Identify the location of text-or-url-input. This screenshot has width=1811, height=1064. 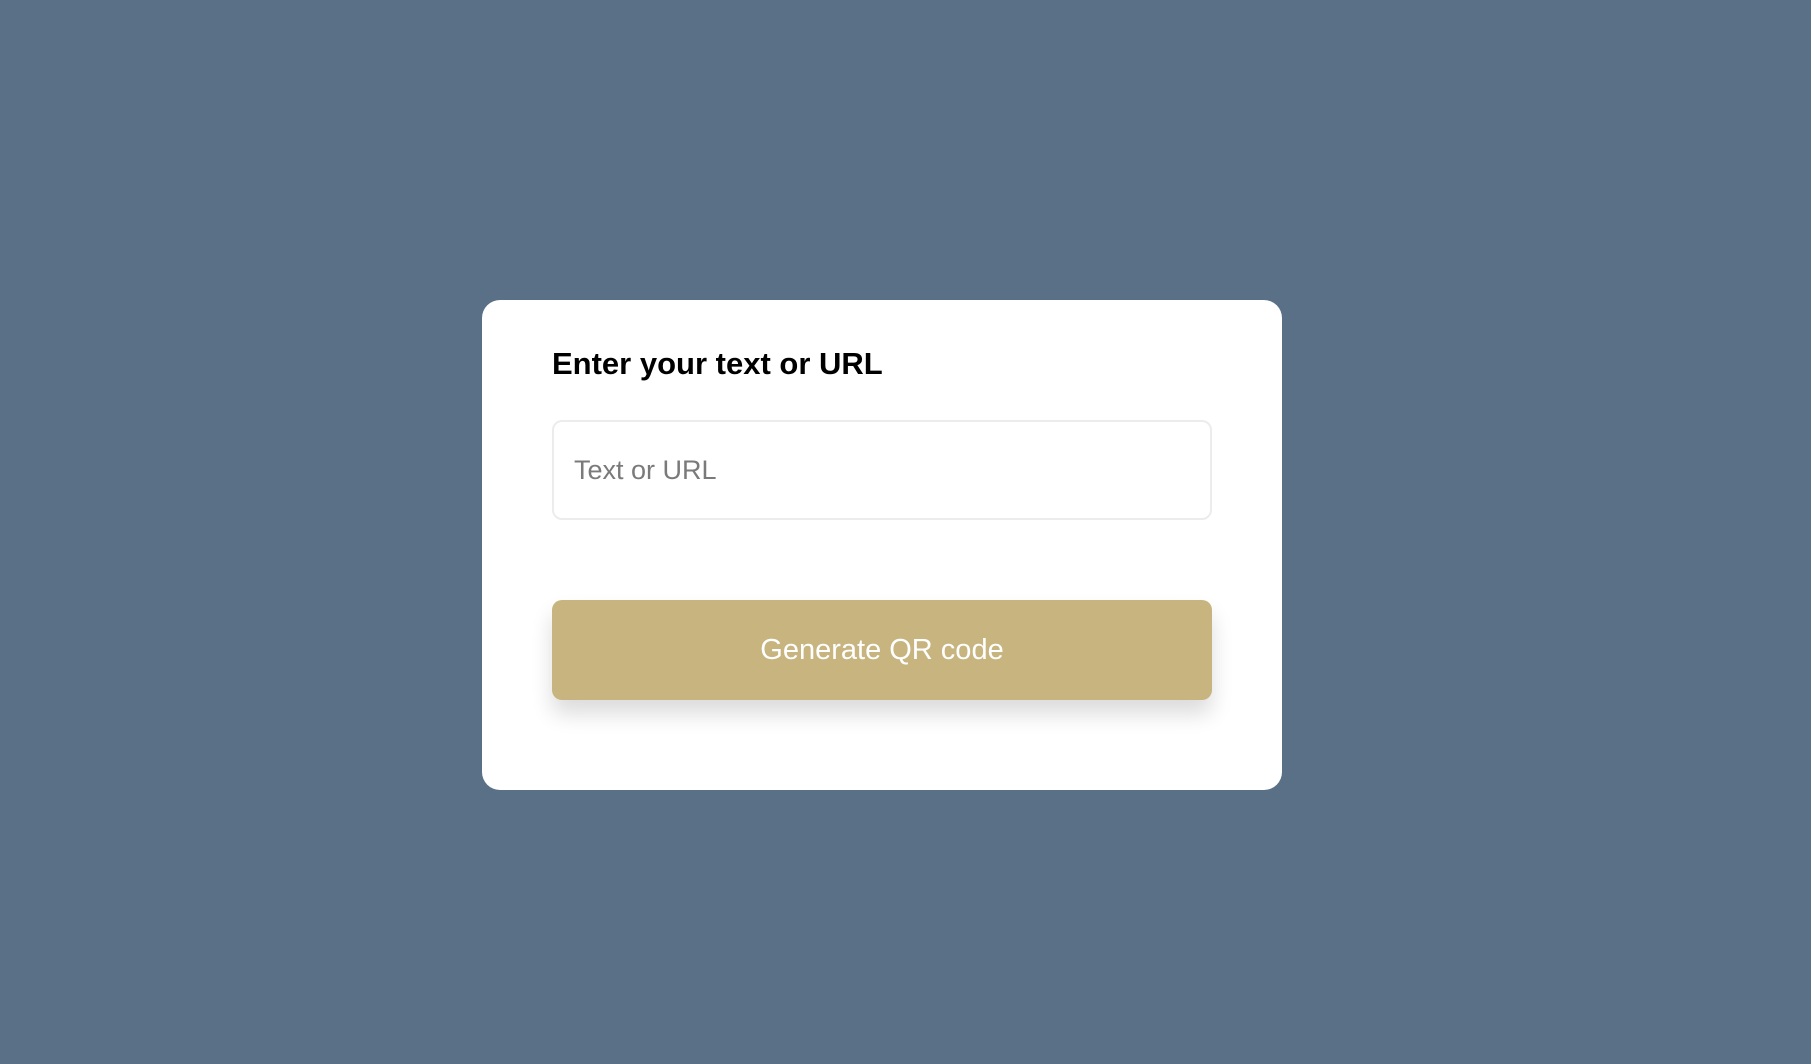
(882, 470).